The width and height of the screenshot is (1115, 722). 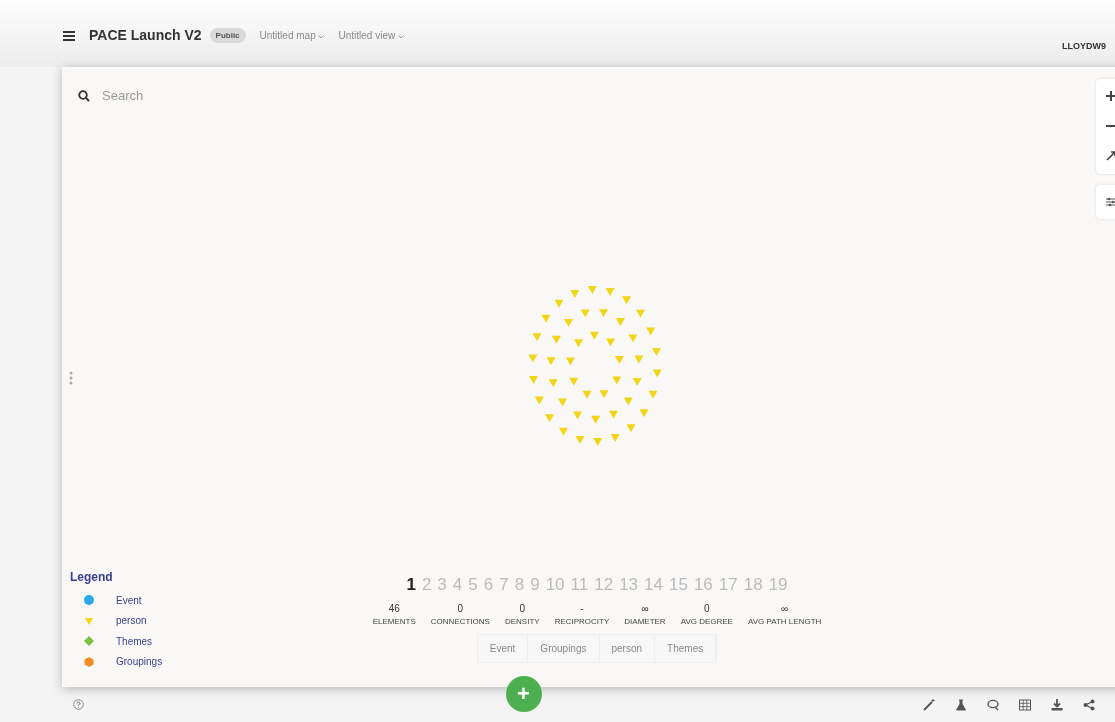 I want to click on page-tab: 15, so click(x=678, y=585).